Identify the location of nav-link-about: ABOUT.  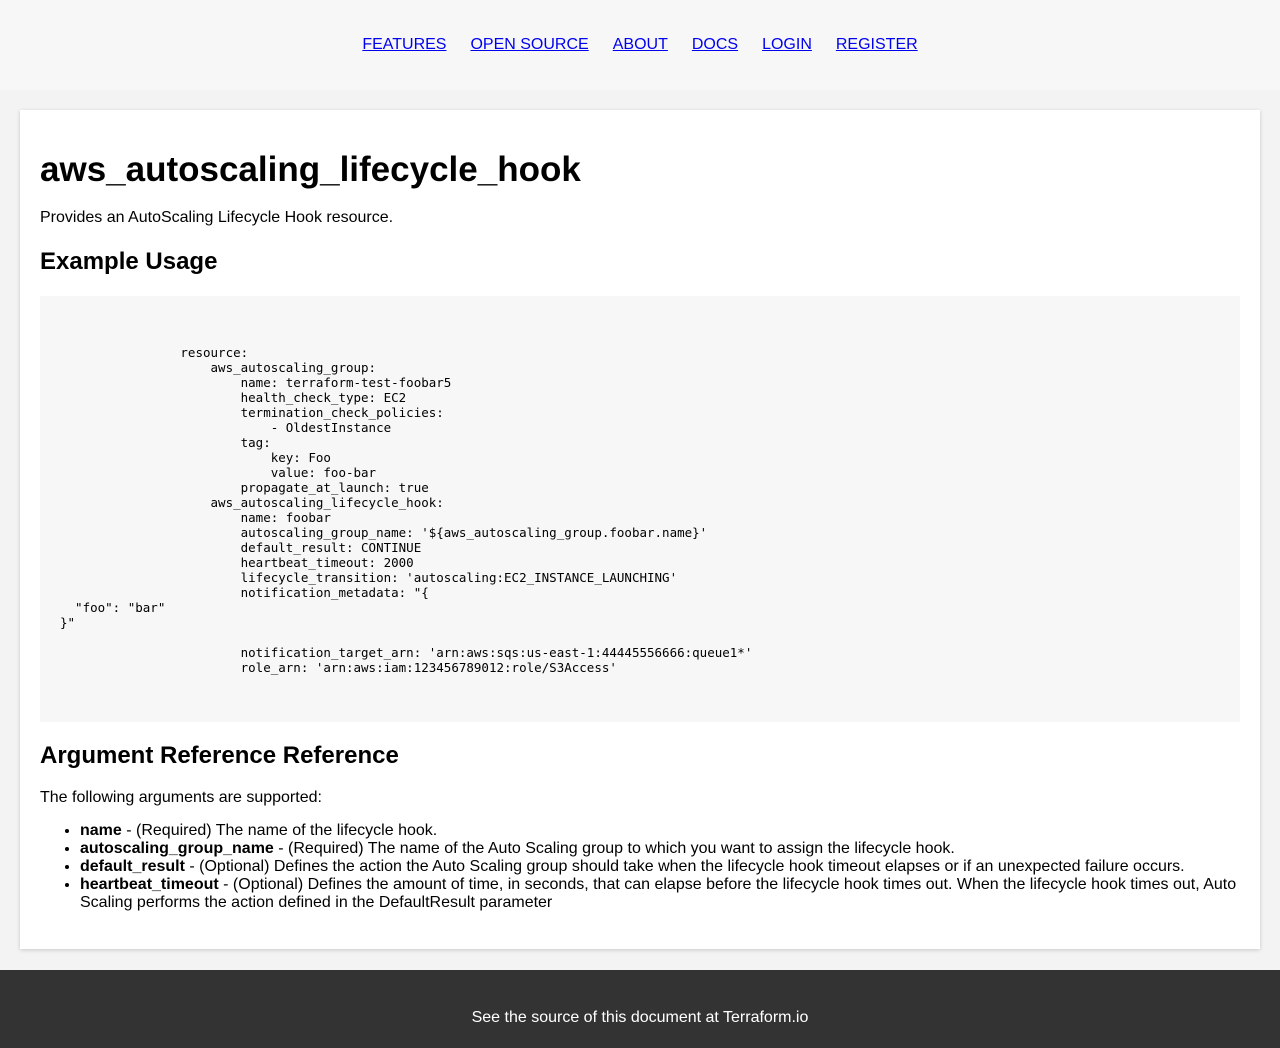
(640, 45).